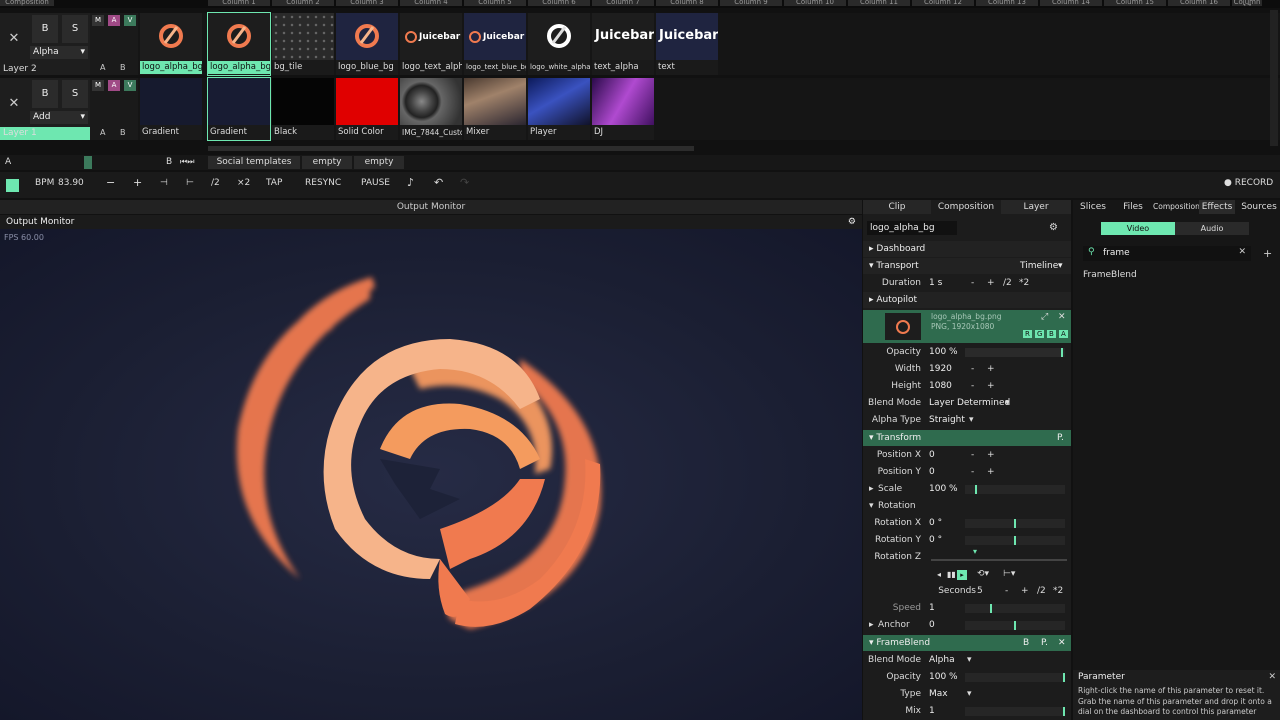 The width and height of the screenshot is (1280, 720). Describe the element at coordinates (1007, 283) in the screenshot. I see `duration-half: /2` at that location.